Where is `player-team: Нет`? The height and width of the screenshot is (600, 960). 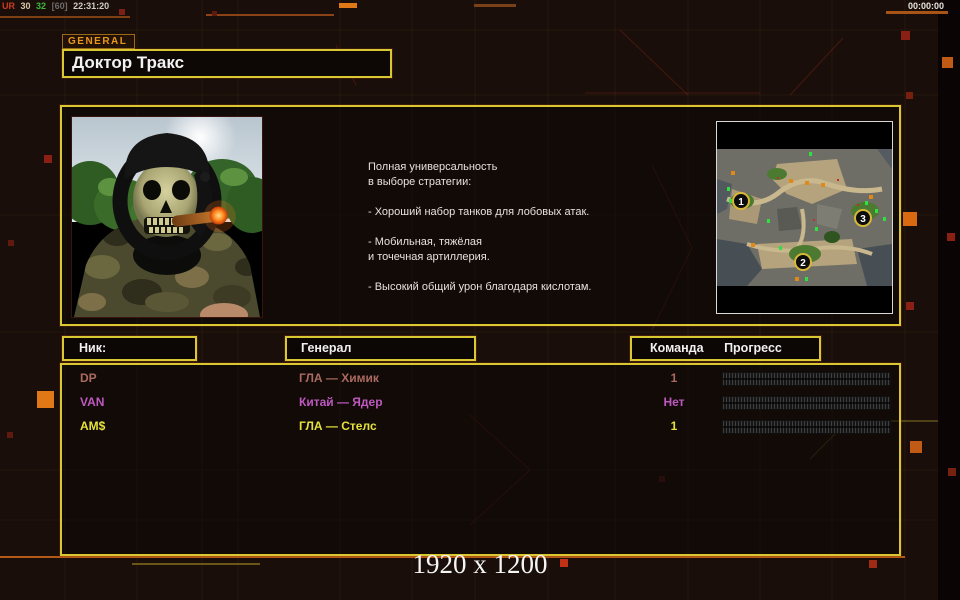
player-team: Нет is located at coordinates (674, 402).